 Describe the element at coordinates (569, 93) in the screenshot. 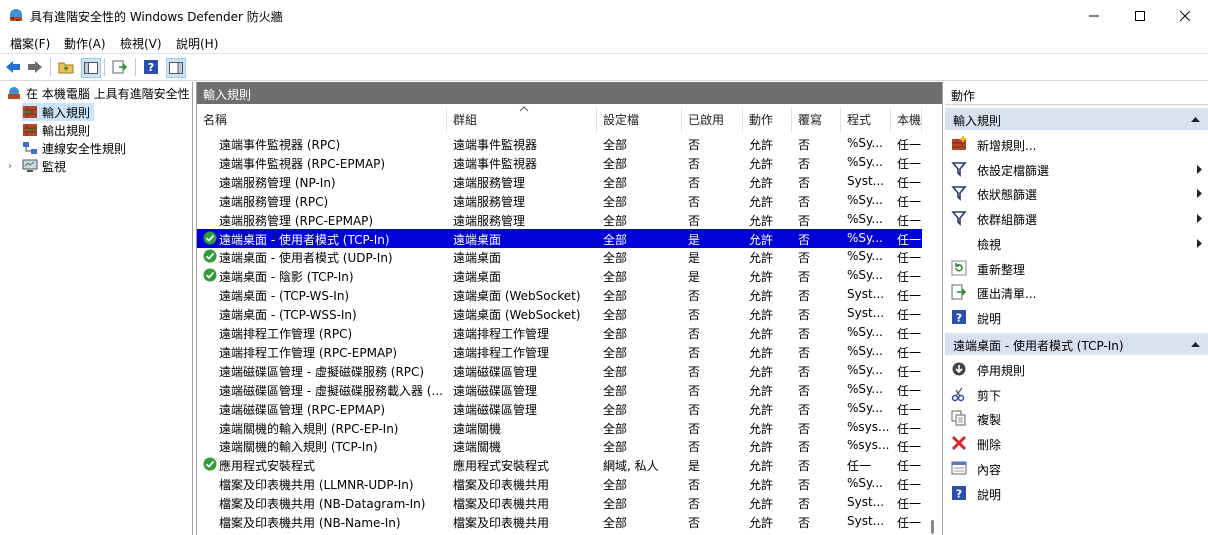

I see `rules-pane-header: 輸入規則` at that location.